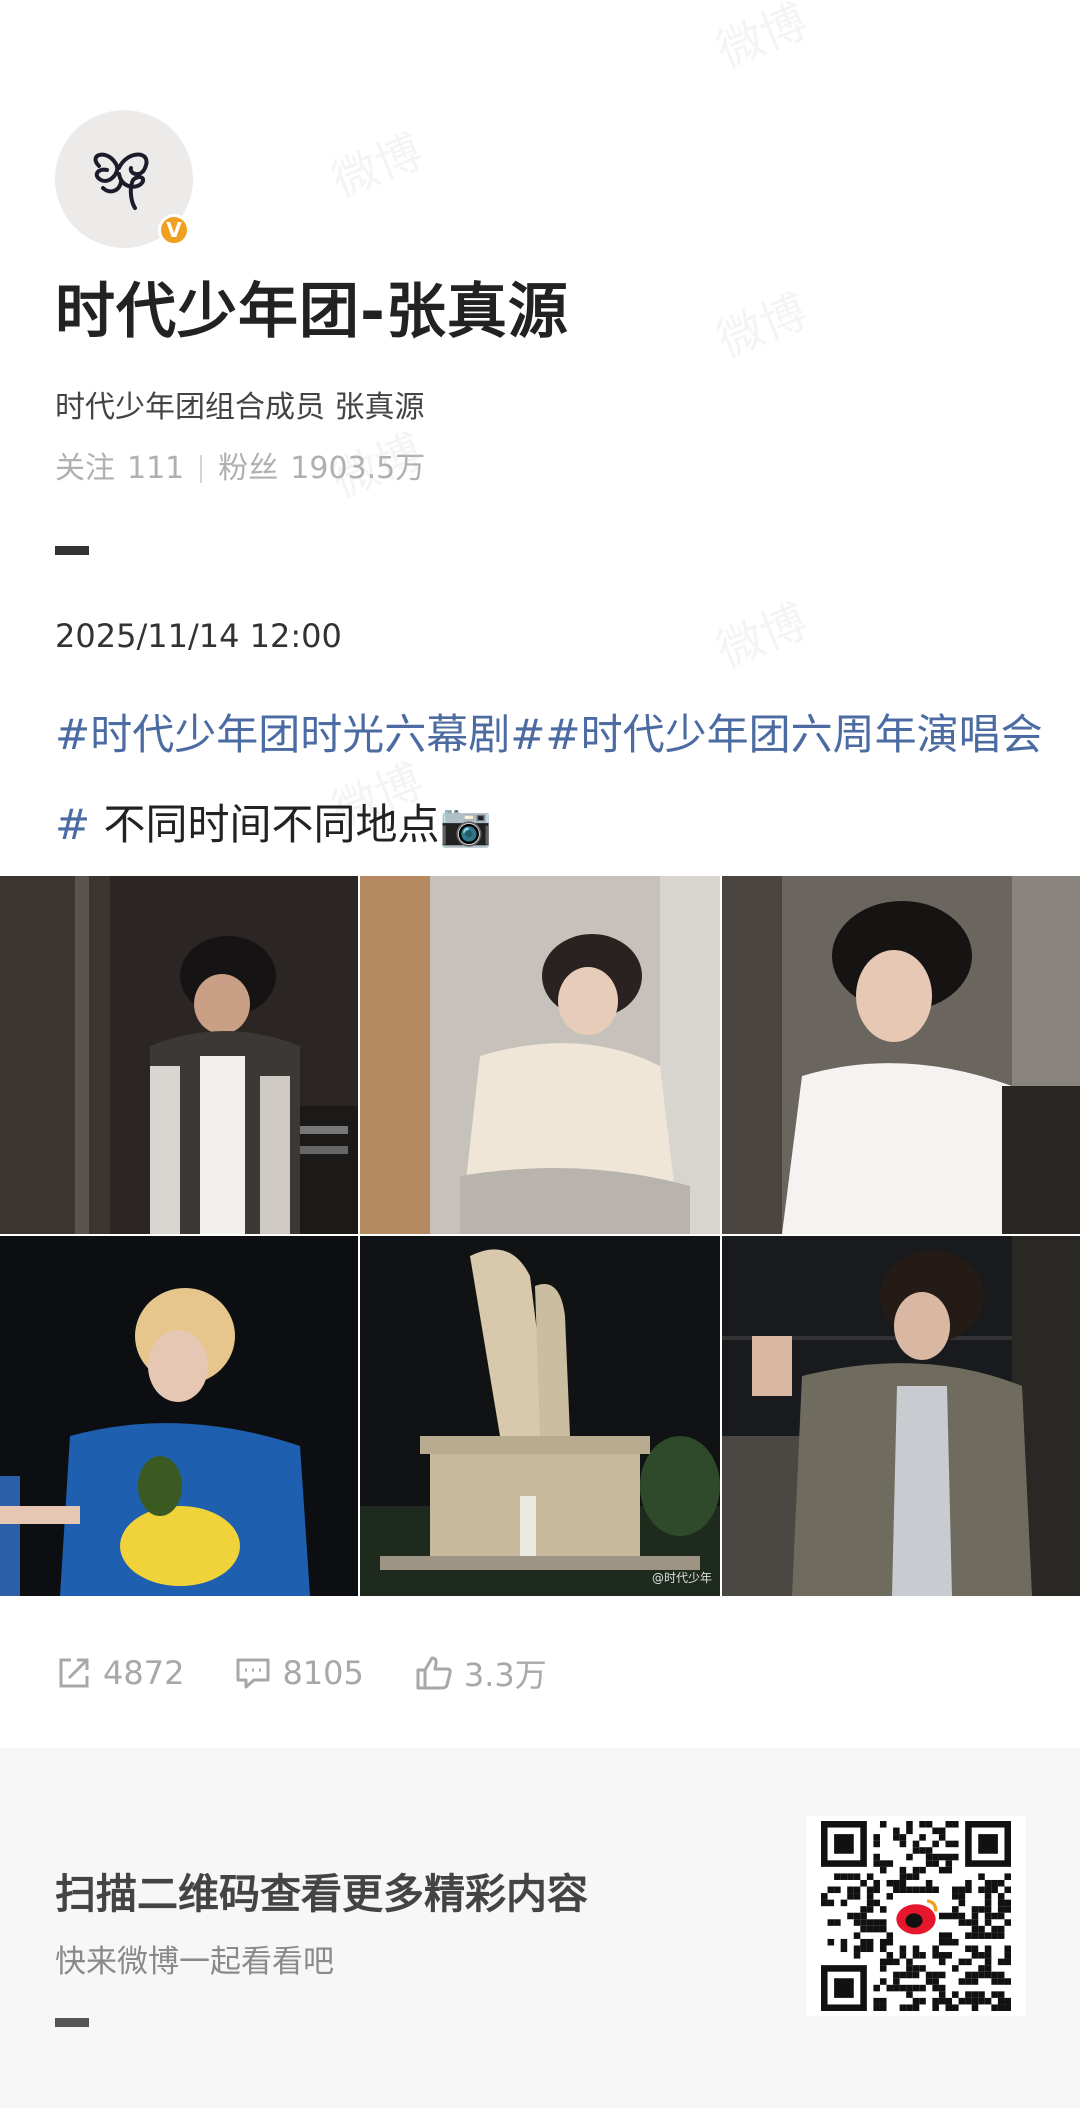 The width and height of the screenshot is (1080, 2108). Describe the element at coordinates (505, 1675) in the screenshot. I see `like-count: 3.3万` at that location.